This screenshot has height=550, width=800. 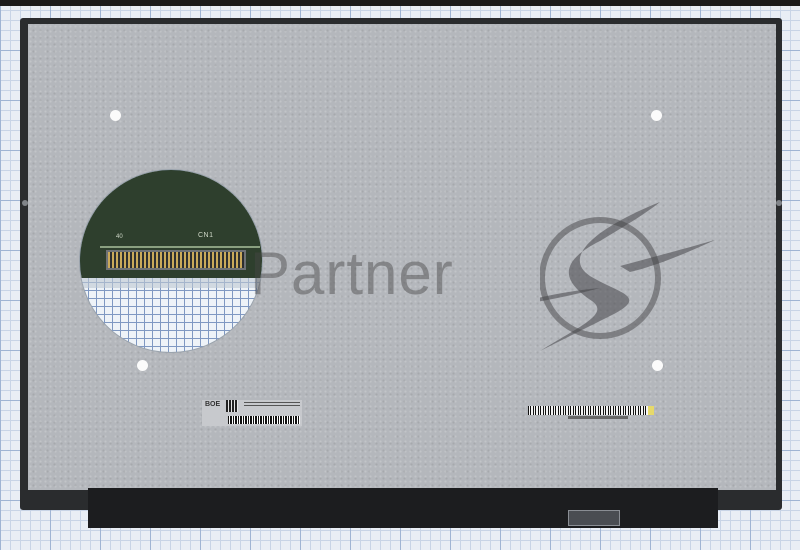 I want to click on pin-label: 40, so click(x=119, y=237).